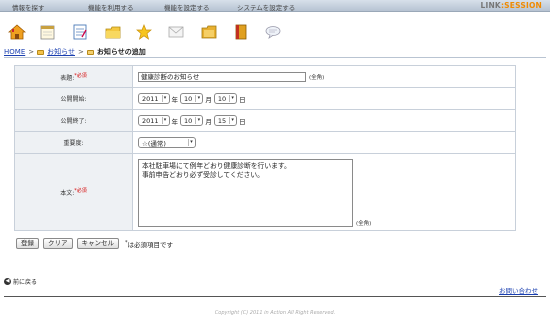 This screenshot has height=325, width=550. Describe the element at coordinates (97, 243) in the screenshot. I see `cancel-button: キャンセル` at that location.